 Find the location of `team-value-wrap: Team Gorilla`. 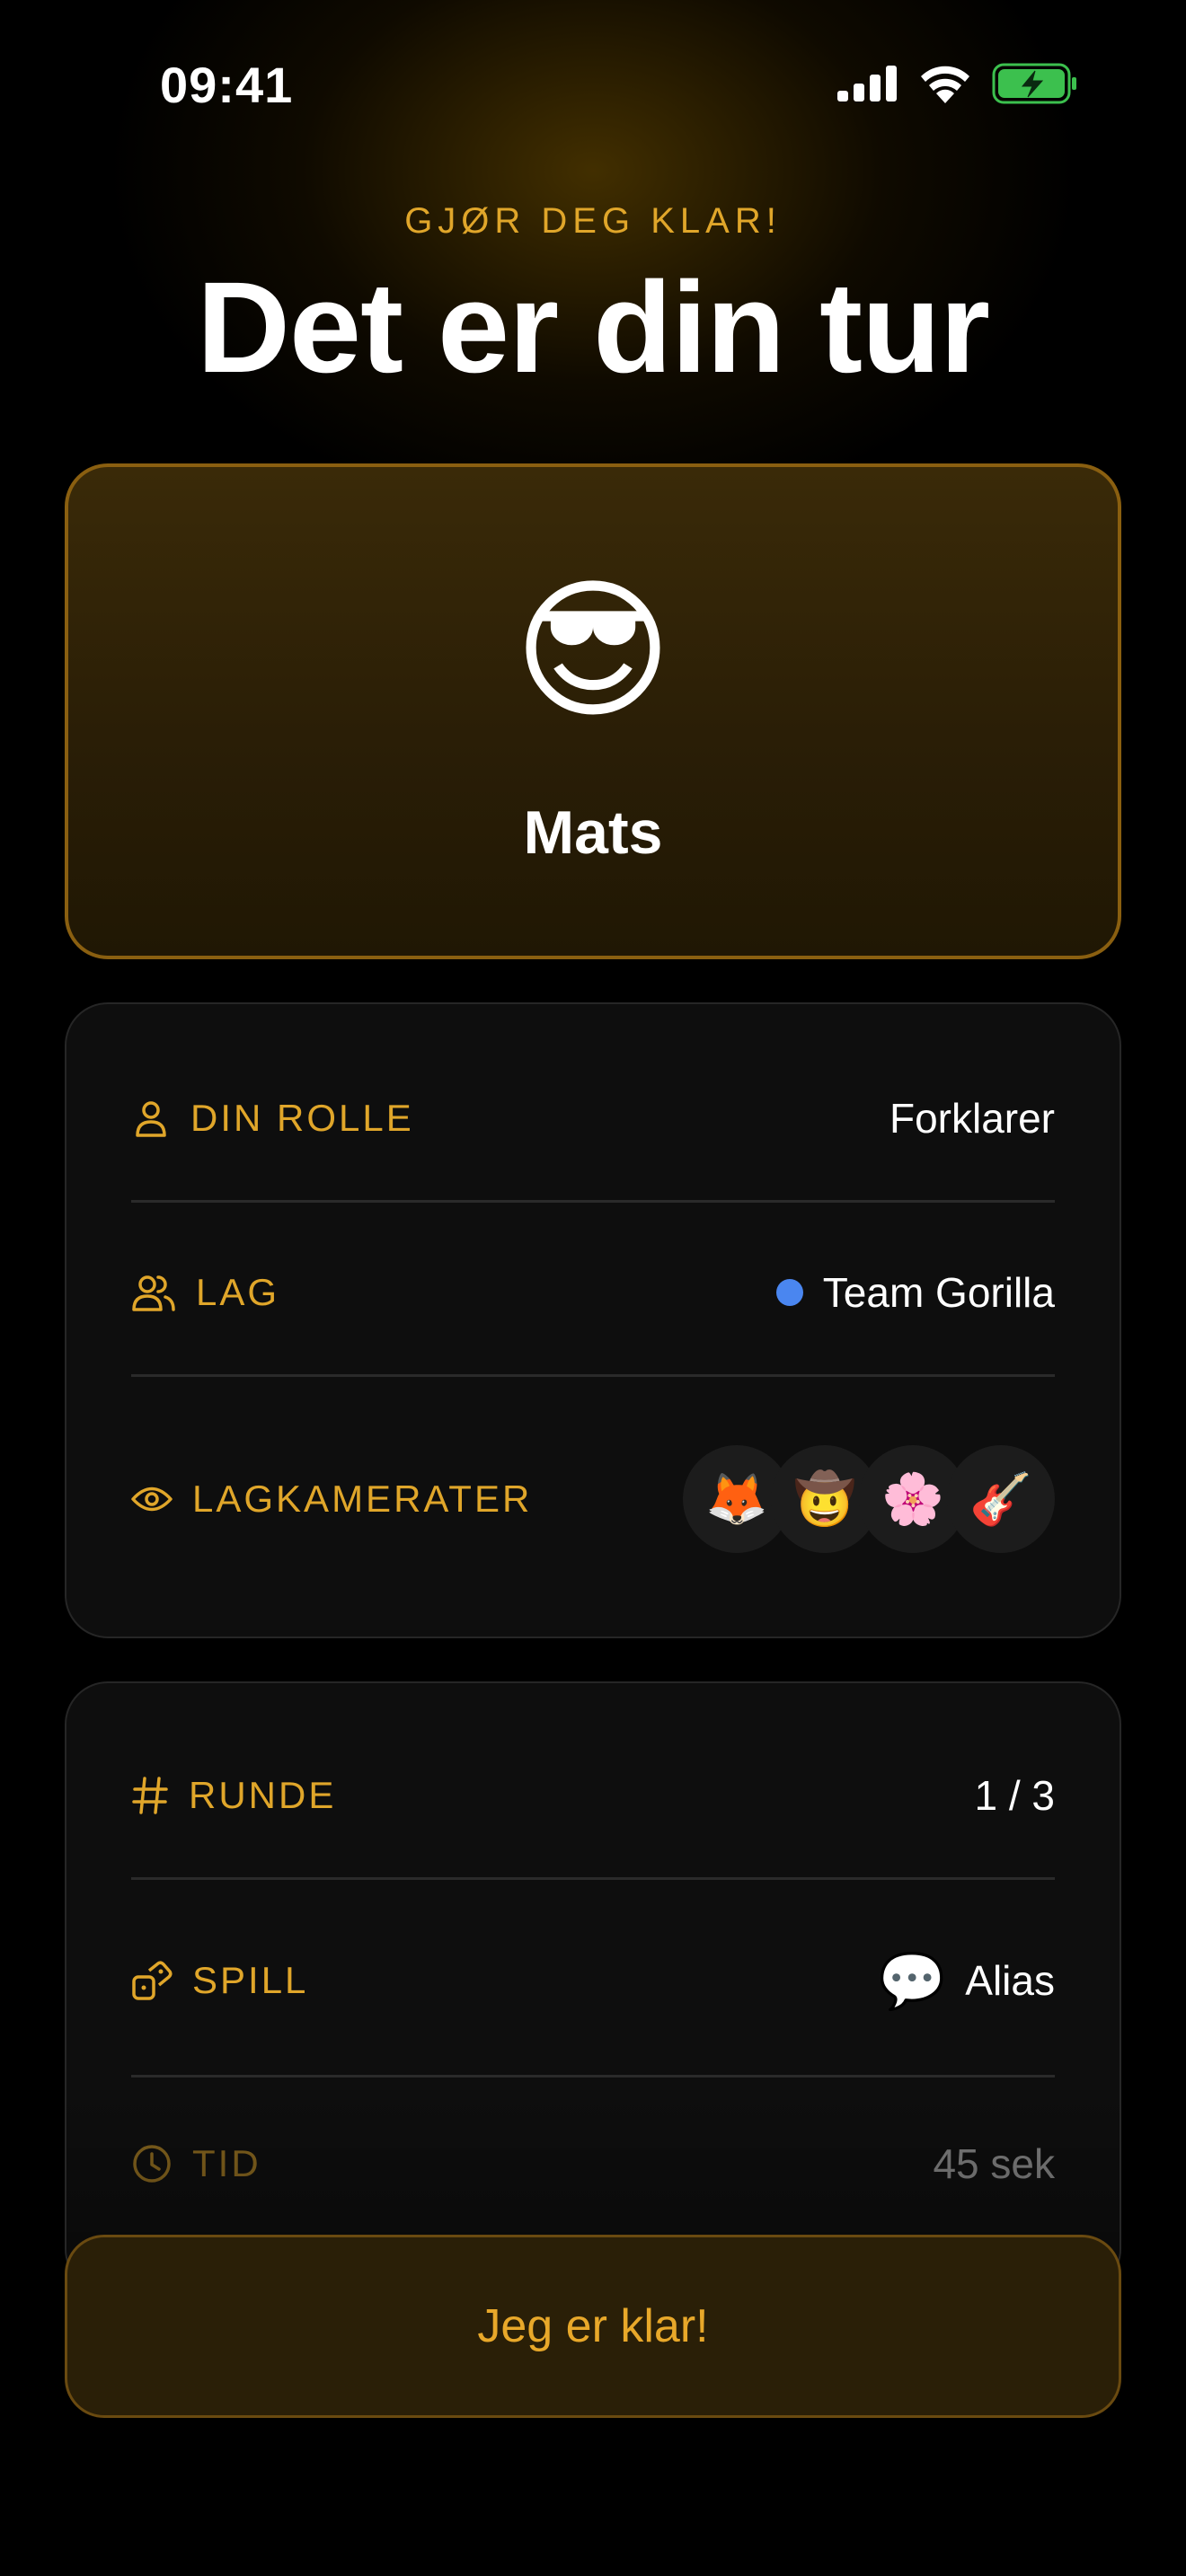

team-value-wrap: Team Gorilla is located at coordinates (915, 1292).